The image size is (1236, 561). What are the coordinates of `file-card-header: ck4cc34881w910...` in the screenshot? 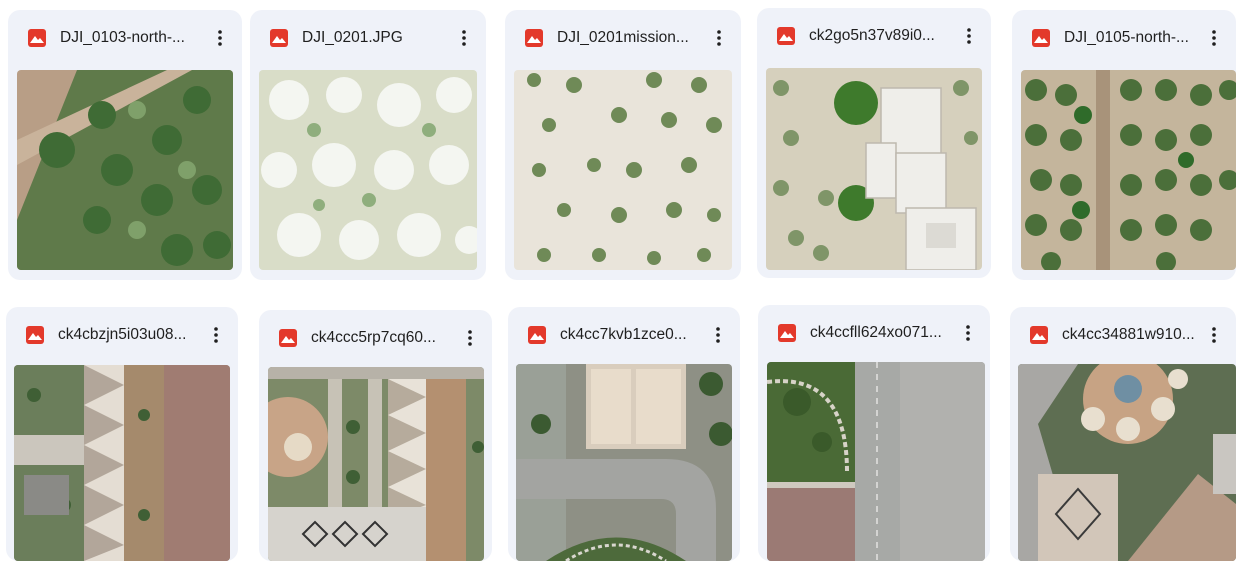 It's located at (1123, 335).